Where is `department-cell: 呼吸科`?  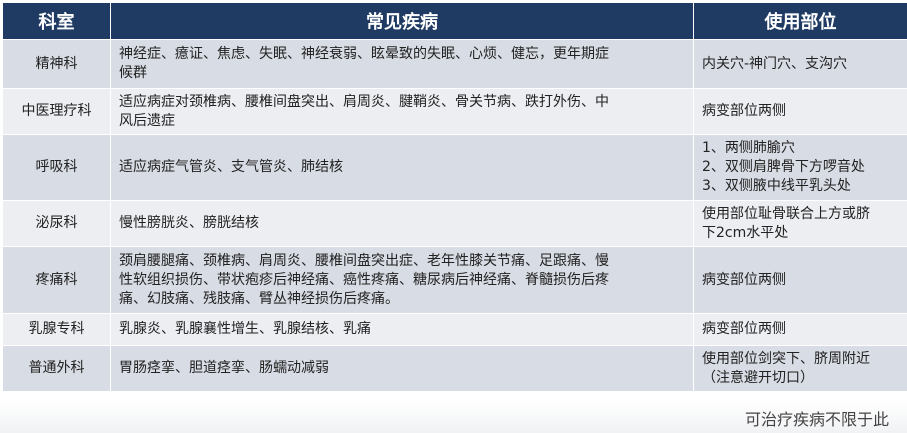 department-cell: 呼吸科 is located at coordinates (56, 167).